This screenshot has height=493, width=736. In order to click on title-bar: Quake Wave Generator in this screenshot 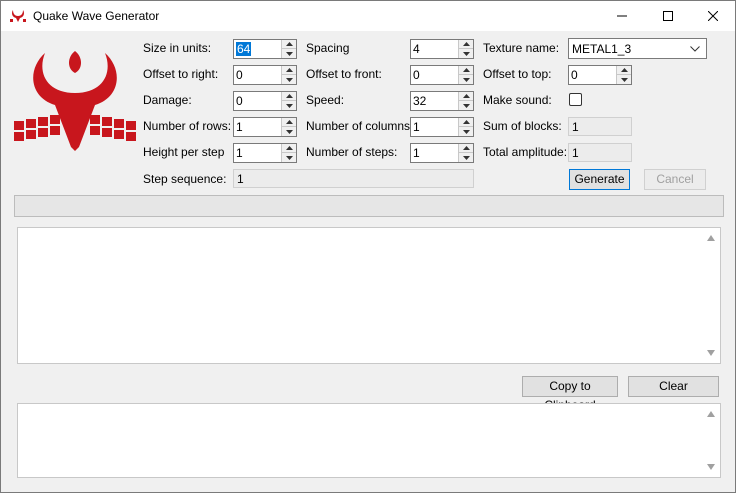, I will do `click(368, 16)`.